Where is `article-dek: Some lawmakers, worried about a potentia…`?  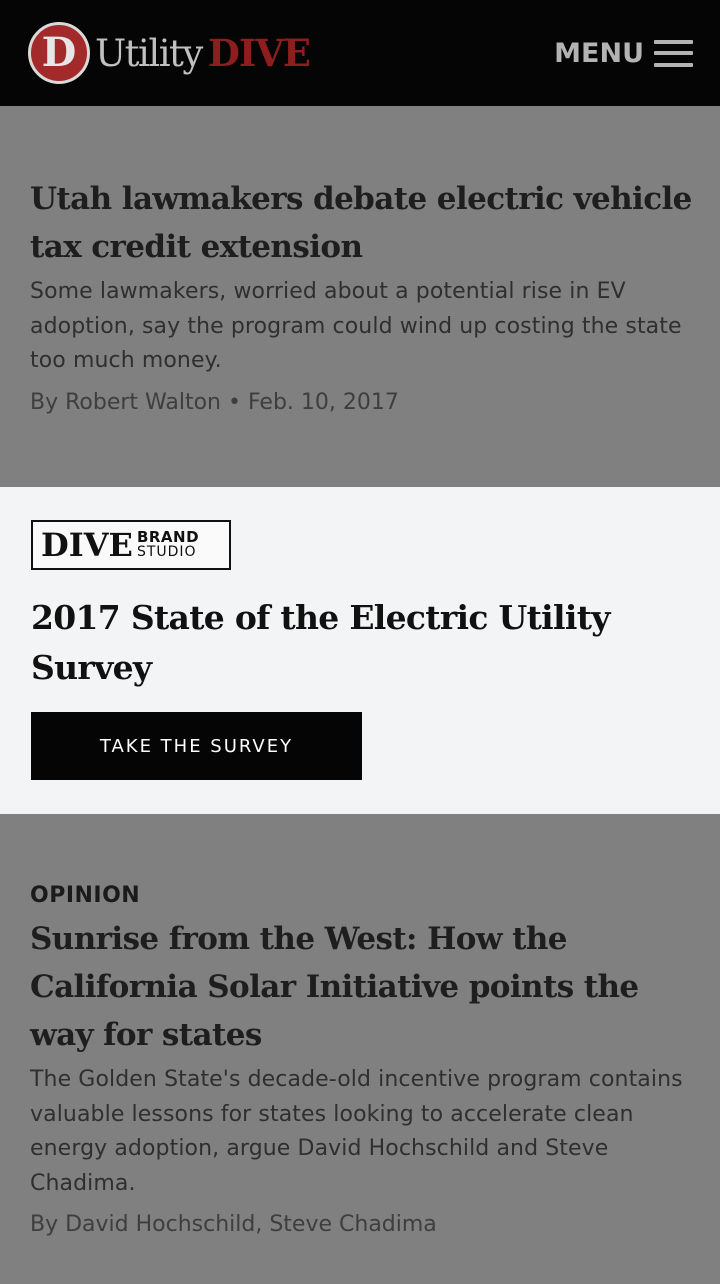
article-dek: Some lawmakers, worried about a potentia… is located at coordinates (356, 326).